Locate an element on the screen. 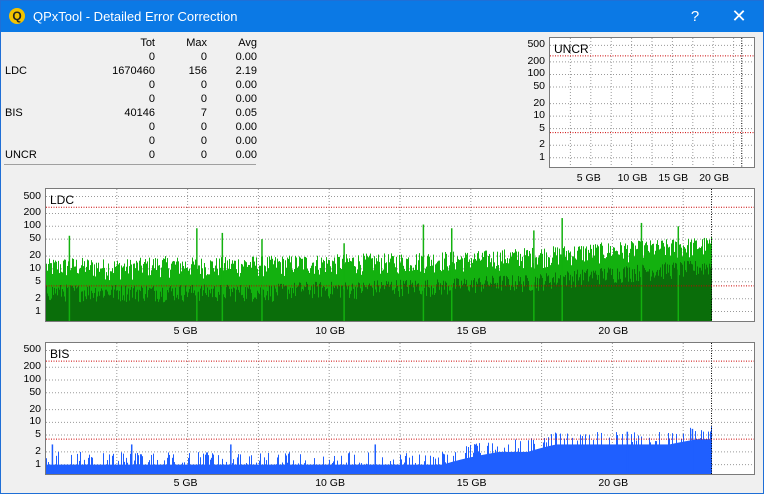  y-tick-label: 100 is located at coordinates (32, 379).